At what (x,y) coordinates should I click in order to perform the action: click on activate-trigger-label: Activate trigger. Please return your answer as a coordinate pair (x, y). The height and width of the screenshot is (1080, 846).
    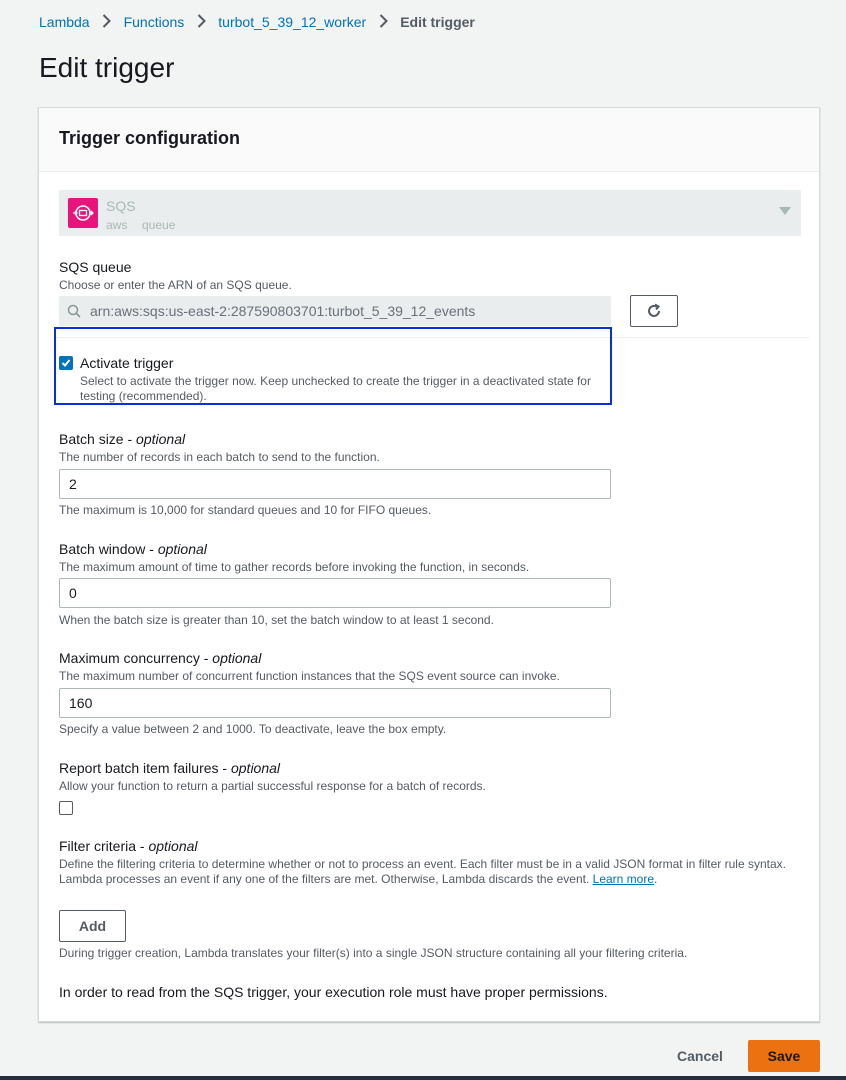
    Looking at the image, I should click on (127, 363).